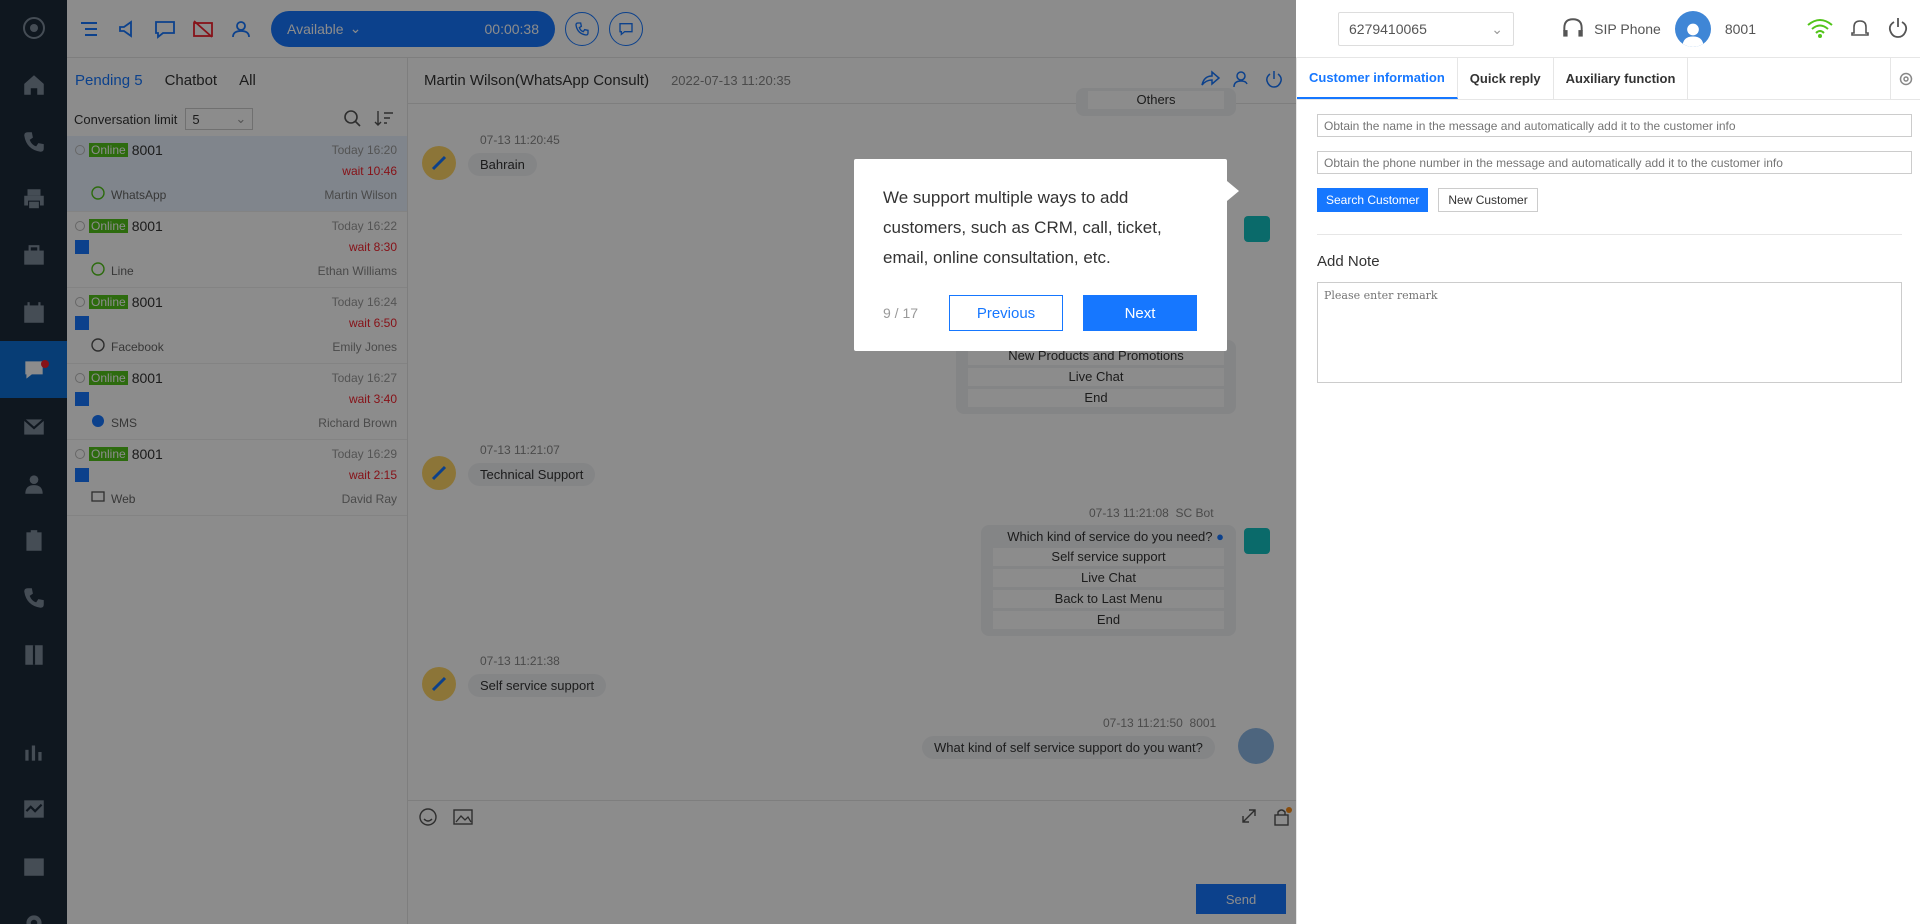 The image size is (1920, 924). Describe the element at coordinates (1627, 29) in the screenshot. I see `sip-phone-label: SIP Phone` at that location.